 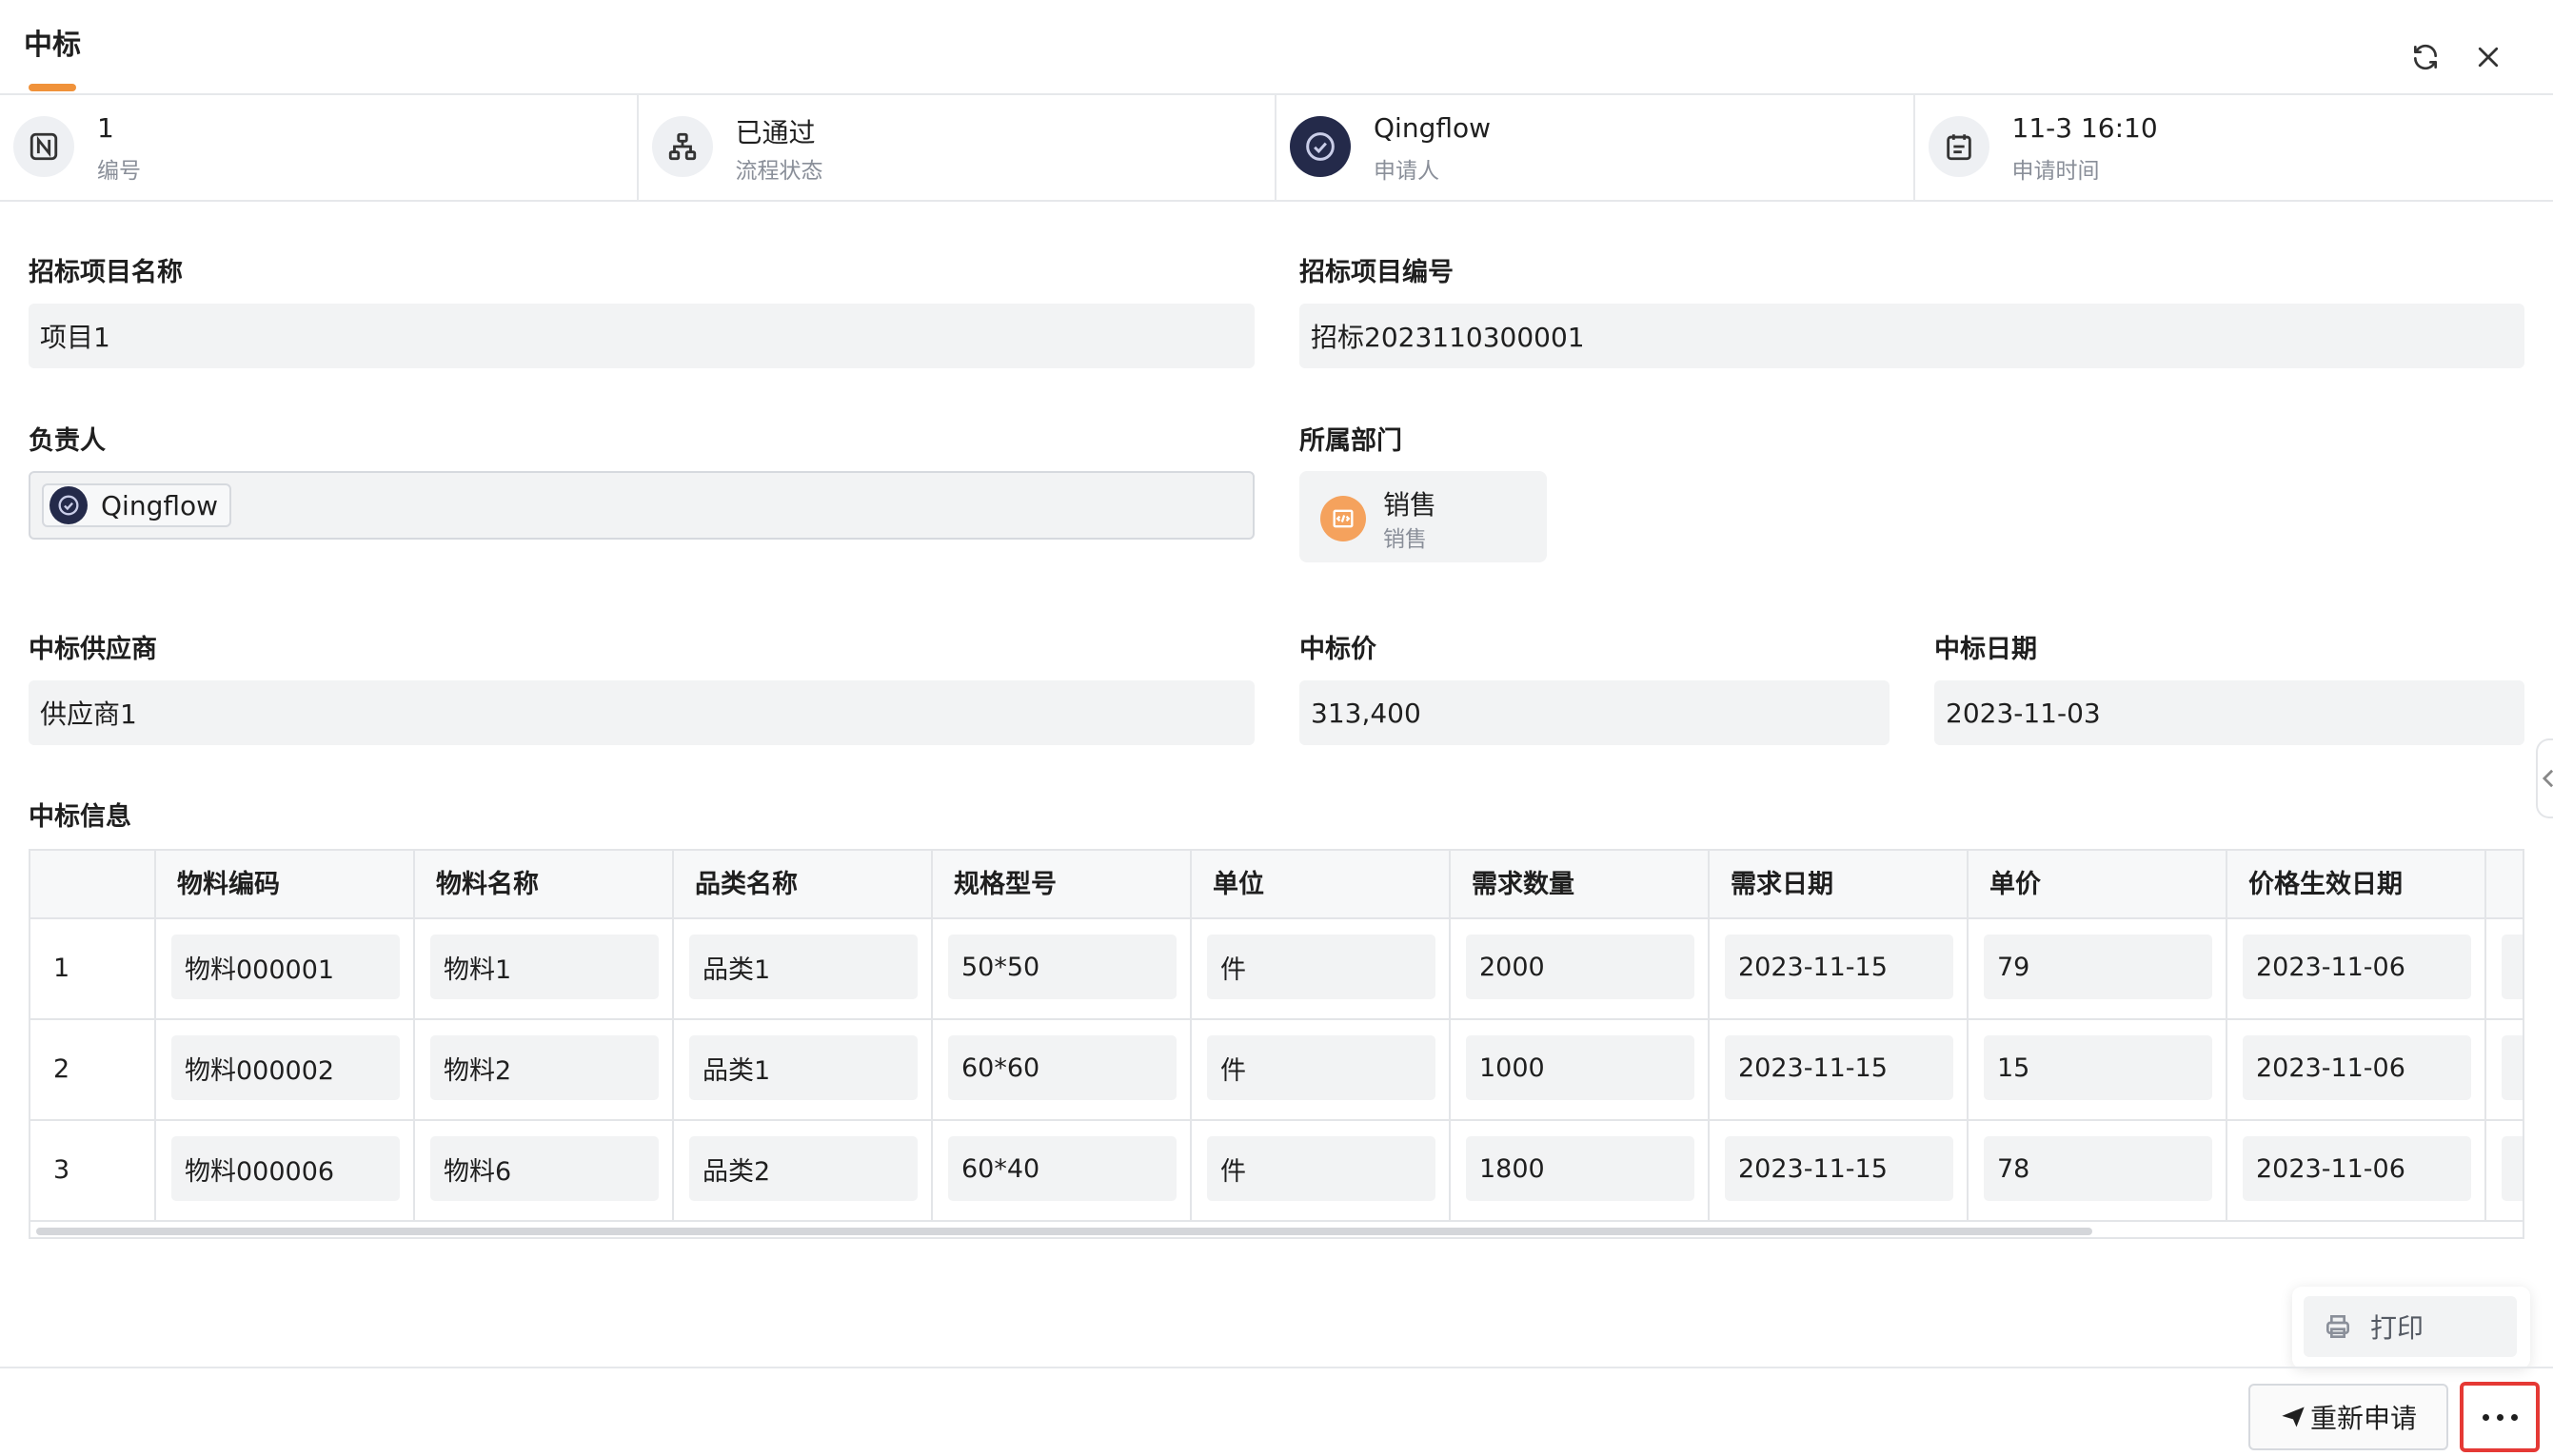 What do you see at coordinates (1343, 518) in the screenshot?
I see `department-icon` at bounding box center [1343, 518].